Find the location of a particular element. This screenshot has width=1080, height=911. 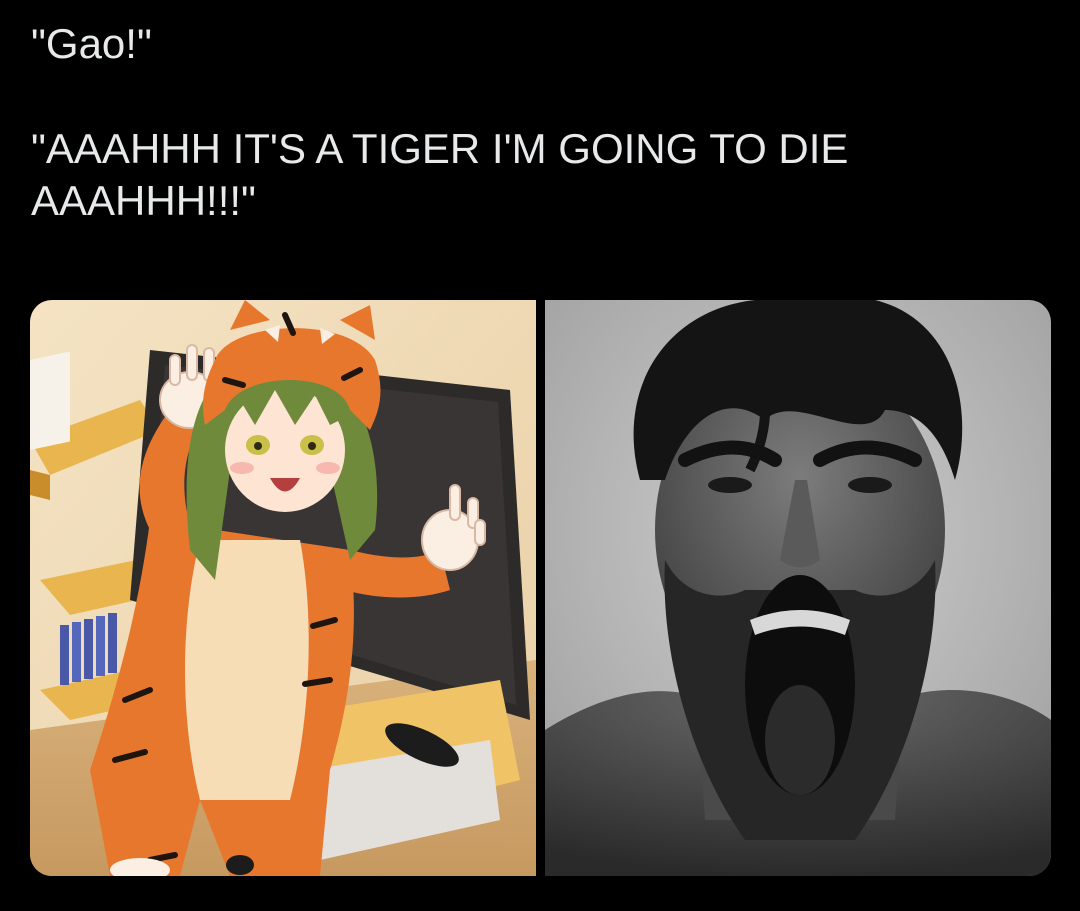

post-text-line-2: "AAAHHH IT'S A TIGER I'M GOING TO DIE is located at coordinates (440, 148).